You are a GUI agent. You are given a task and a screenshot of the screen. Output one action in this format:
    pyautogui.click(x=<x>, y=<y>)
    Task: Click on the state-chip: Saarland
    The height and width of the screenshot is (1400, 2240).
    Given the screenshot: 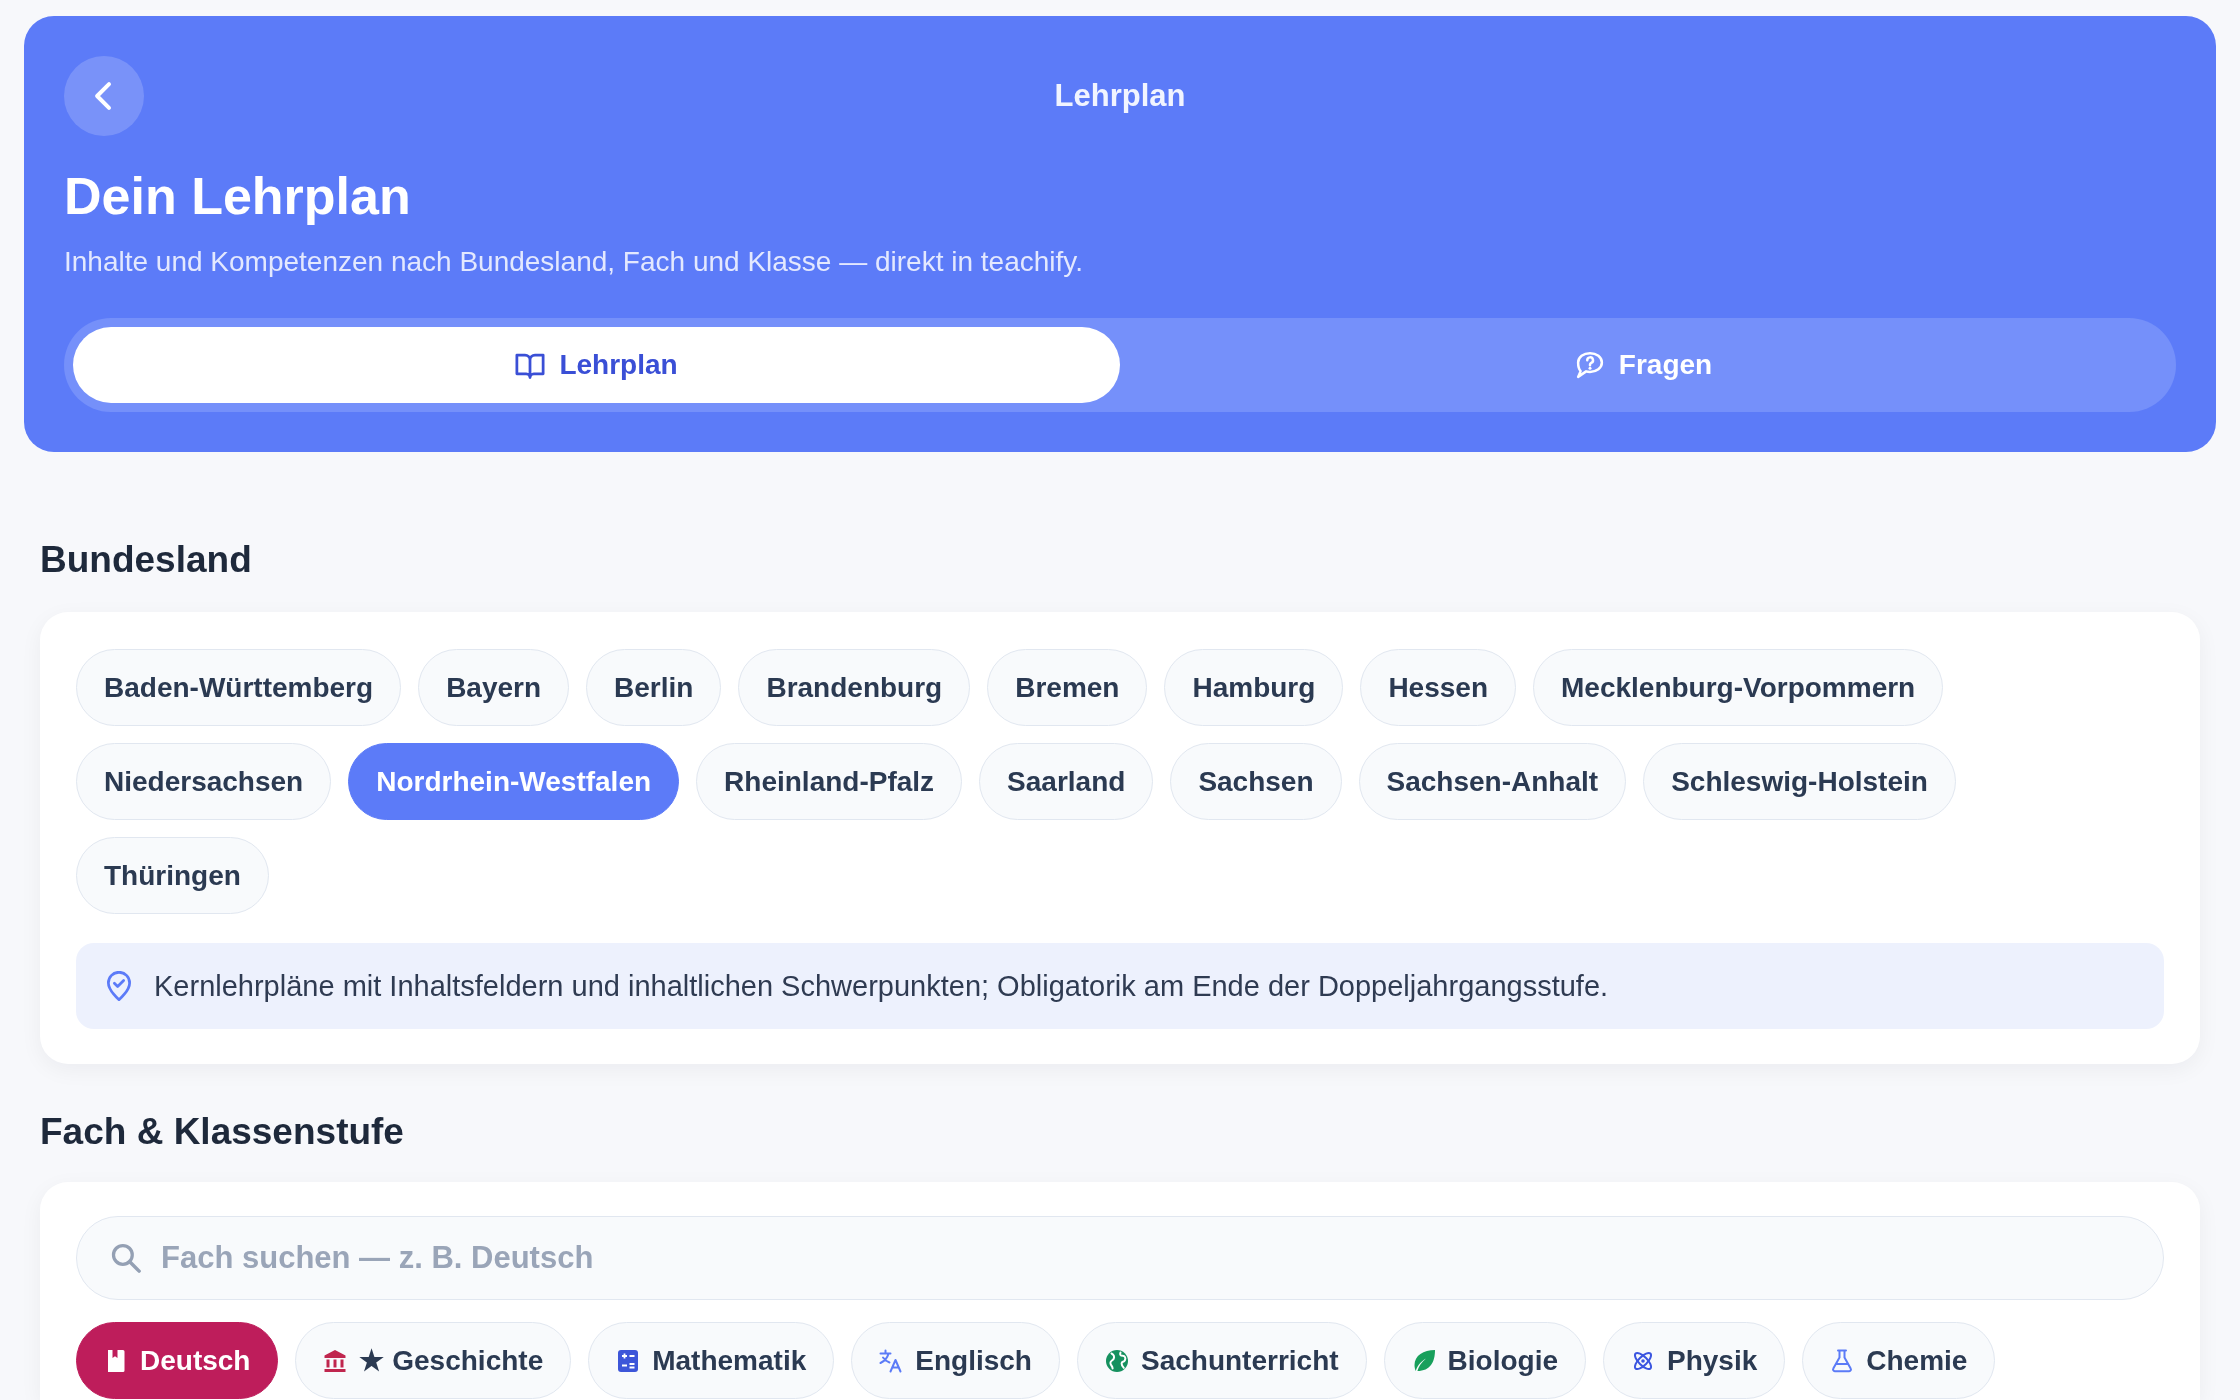 What is the action you would take?
    pyautogui.click(x=1066, y=781)
    